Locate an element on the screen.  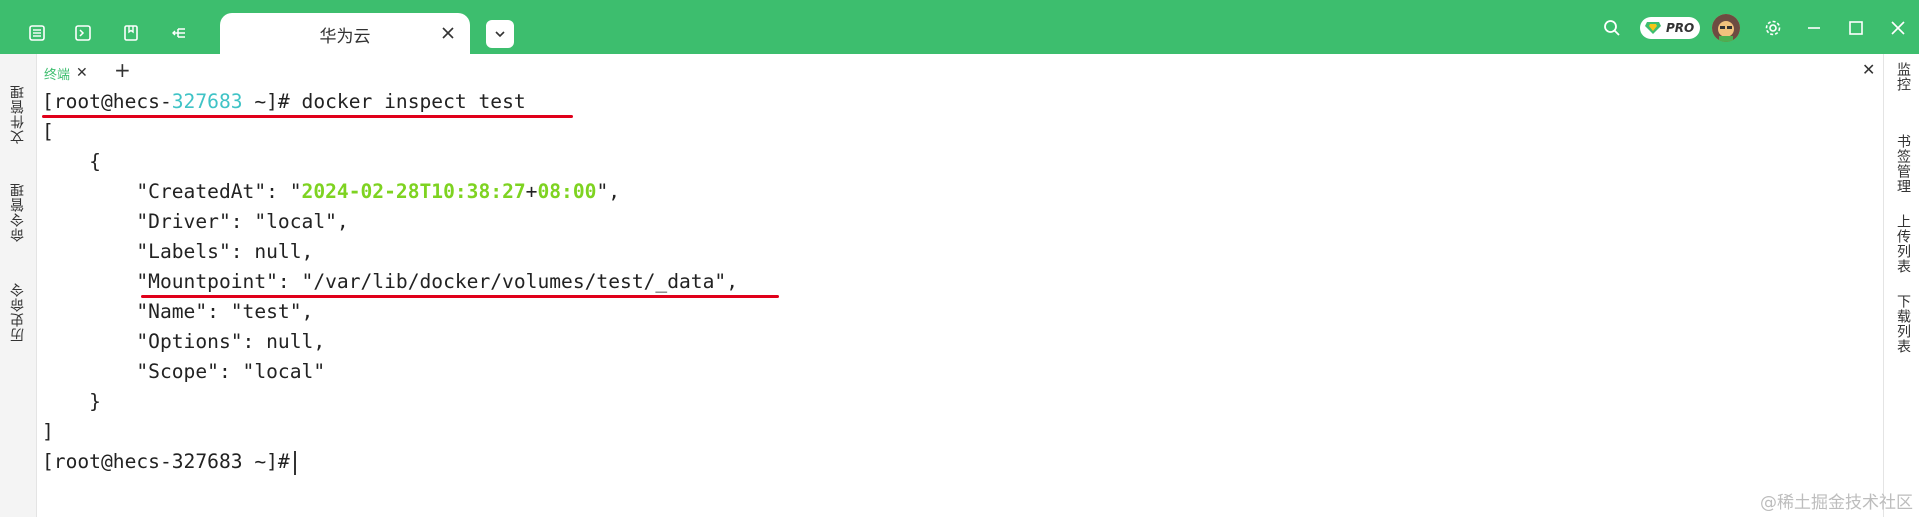
terminal-line: "Driver": "local", is located at coordinates (195, 221).